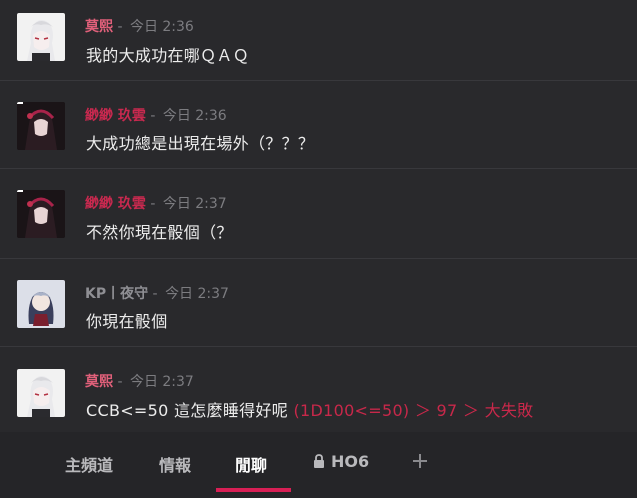 The width and height of the screenshot is (637, 498). I want to click on tab-ho6: HO6, so click(341, 462).